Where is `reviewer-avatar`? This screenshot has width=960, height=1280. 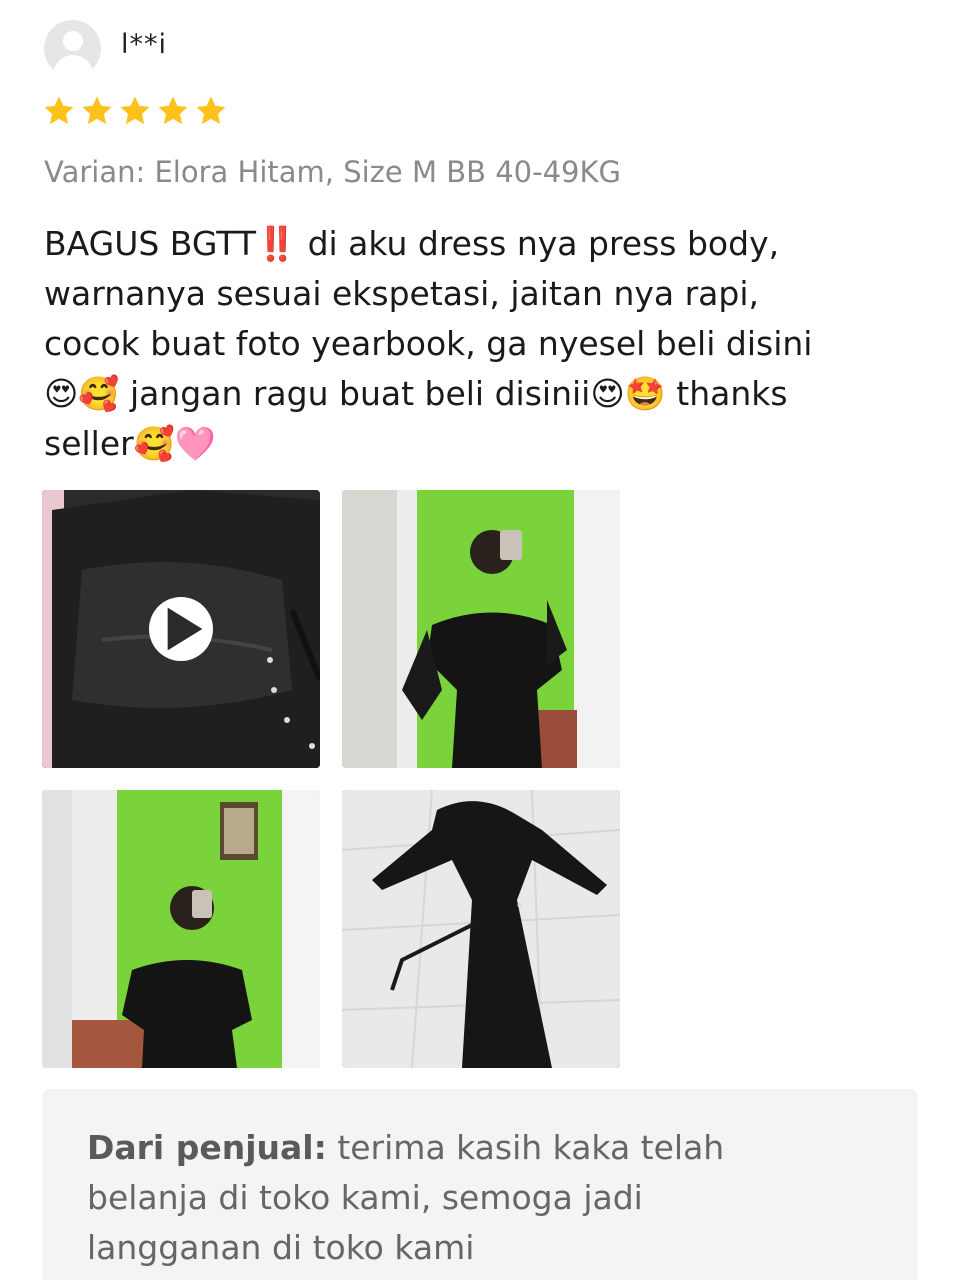
reviewer-avatar is located at coordinates (72, 48).